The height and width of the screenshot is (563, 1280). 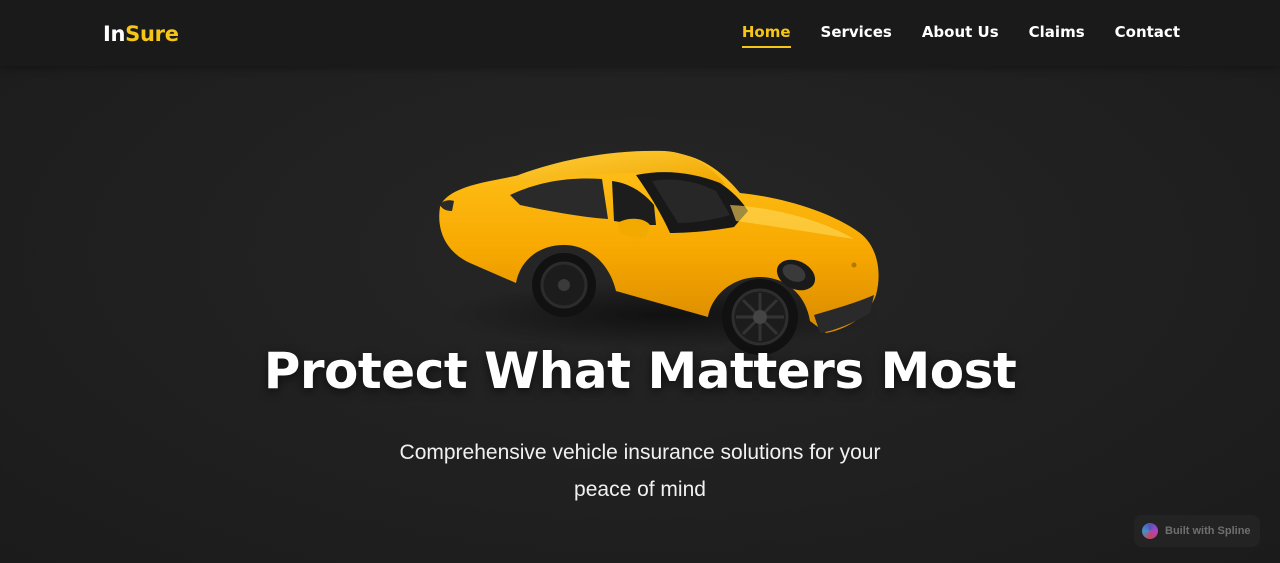 I want to click on nav-link-services: Services, so click(x=856, y=35).